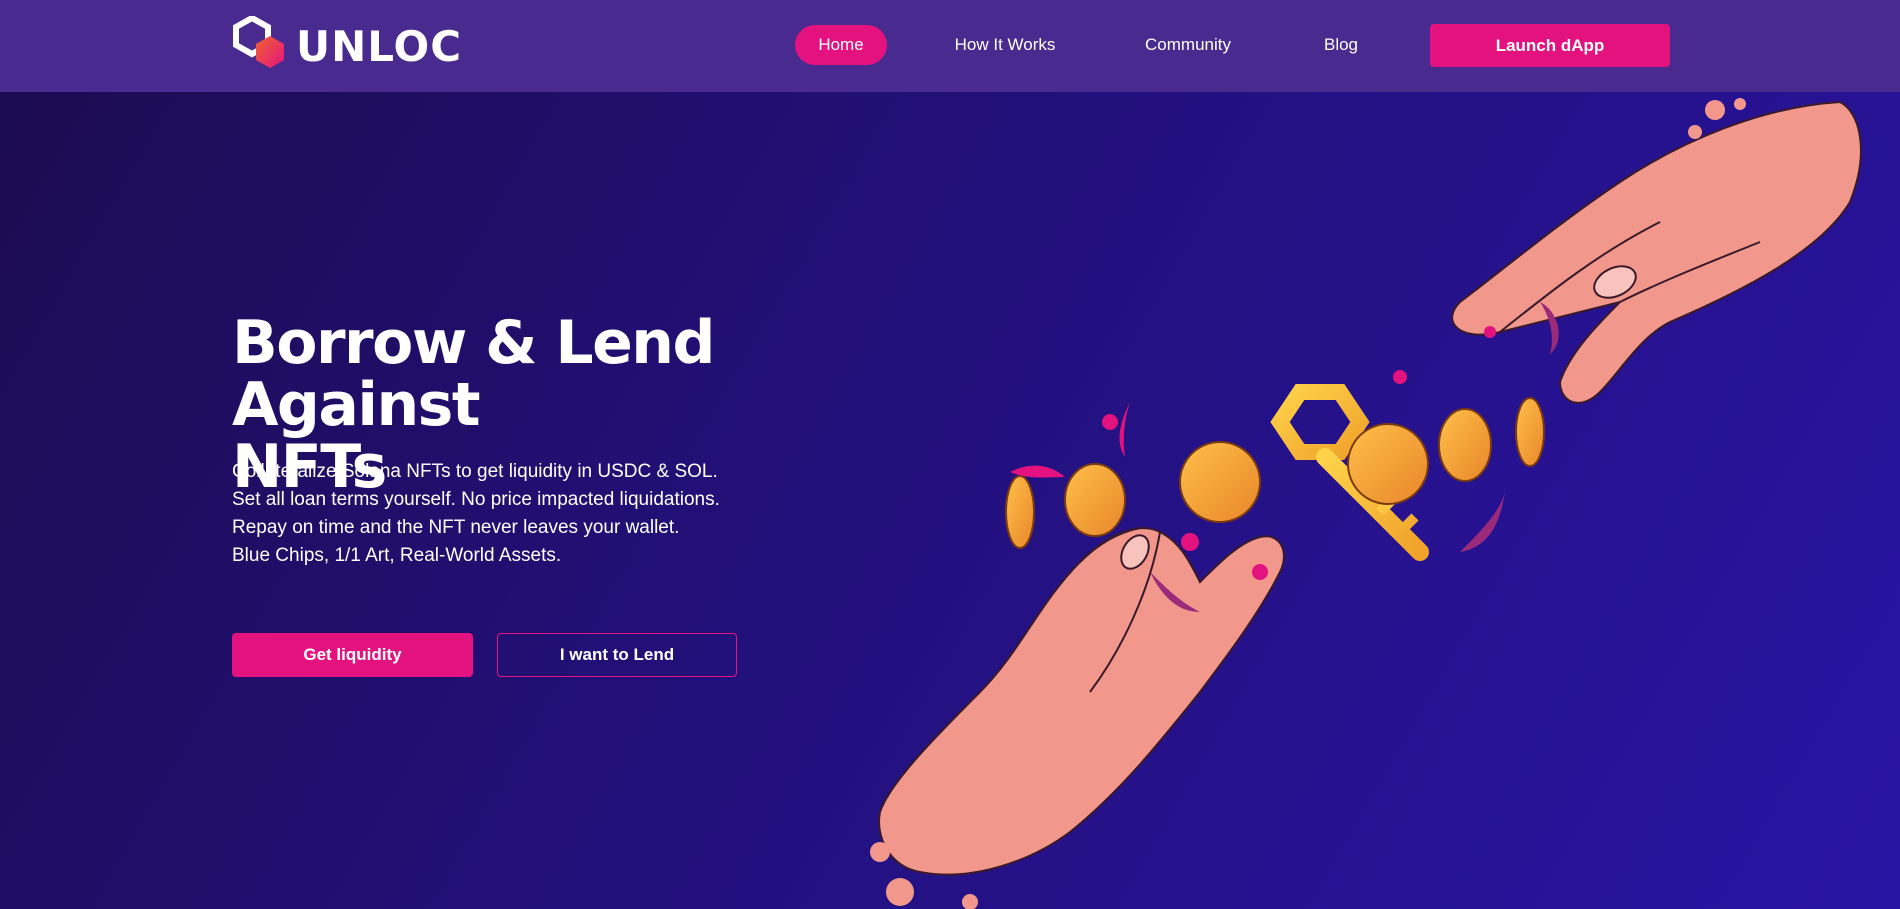  I want to click on brand-name: UNLOC, so click(379, 46).